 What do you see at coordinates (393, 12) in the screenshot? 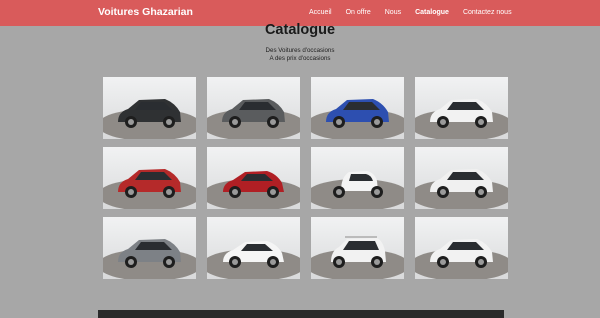
I see `nav-link-nous: Nous` at bounding box center [393, 12].